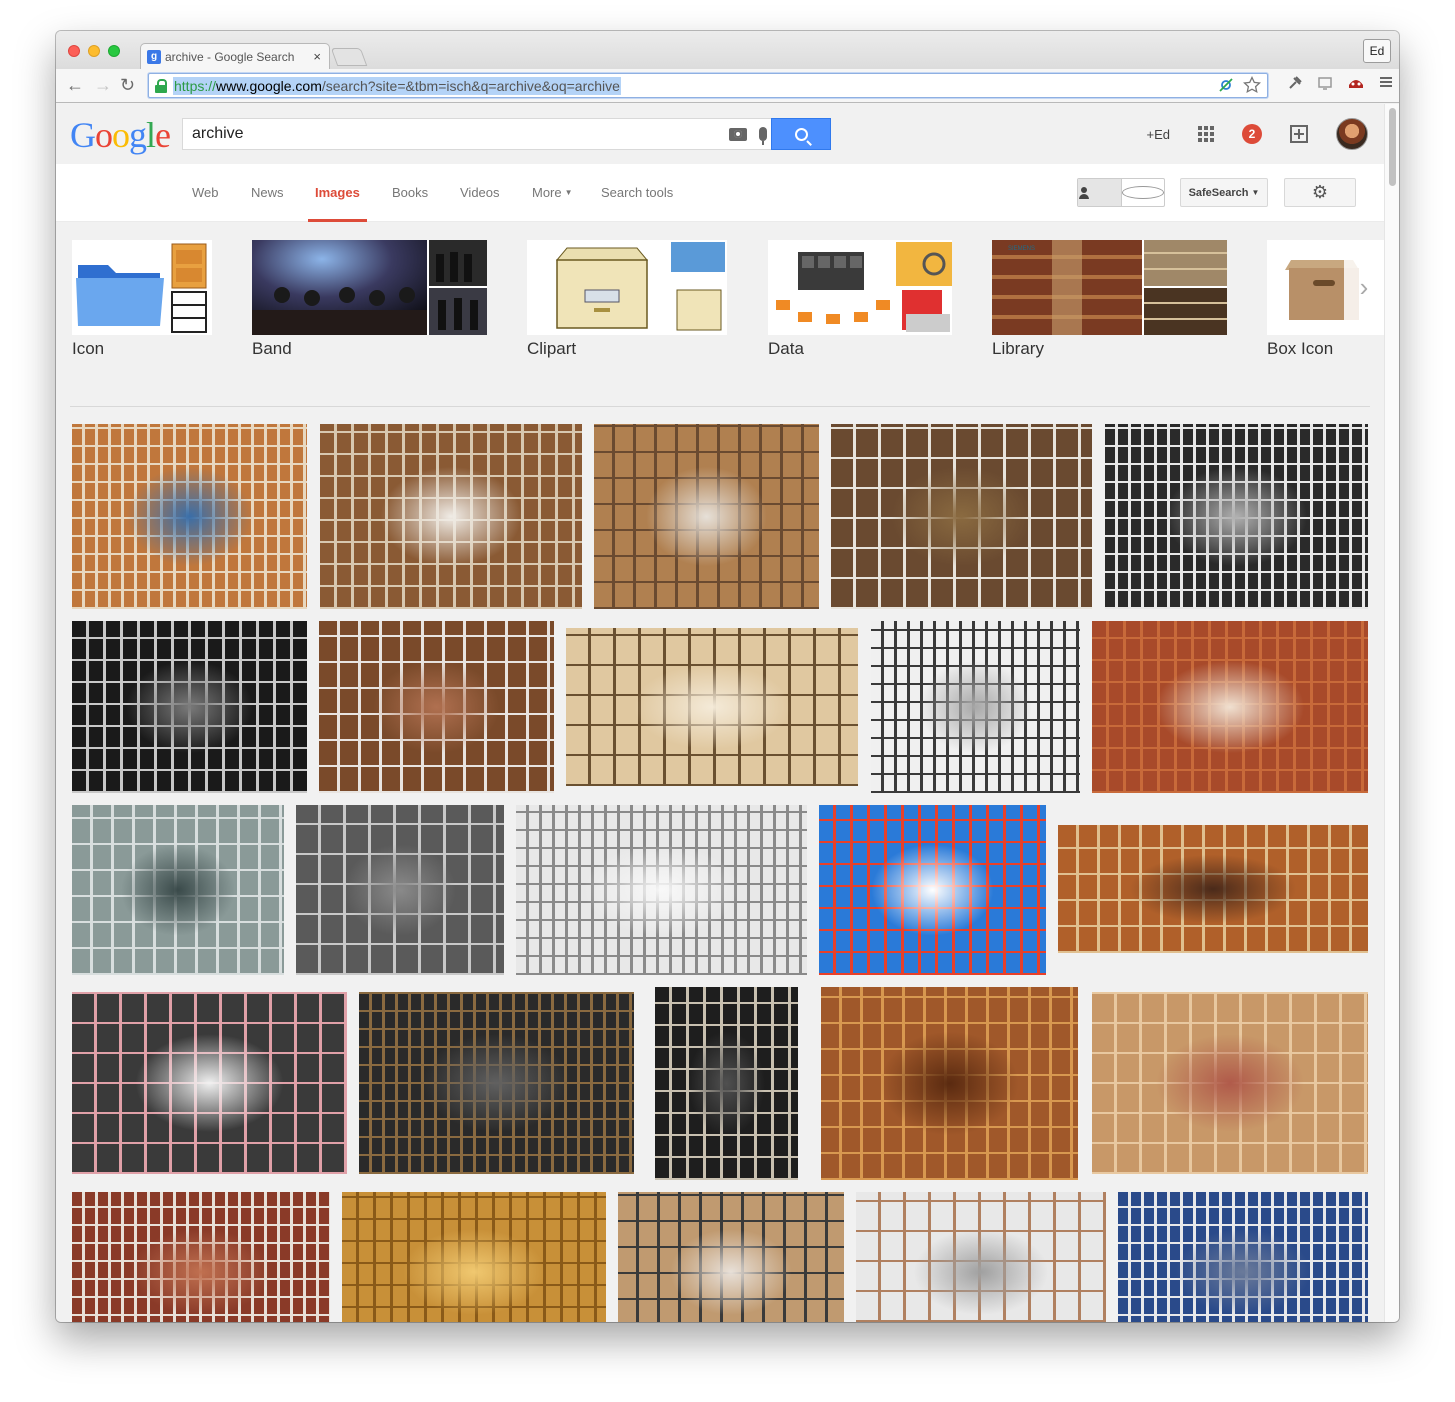  I want to click on image-result-aisle-box, so click(706, 516).